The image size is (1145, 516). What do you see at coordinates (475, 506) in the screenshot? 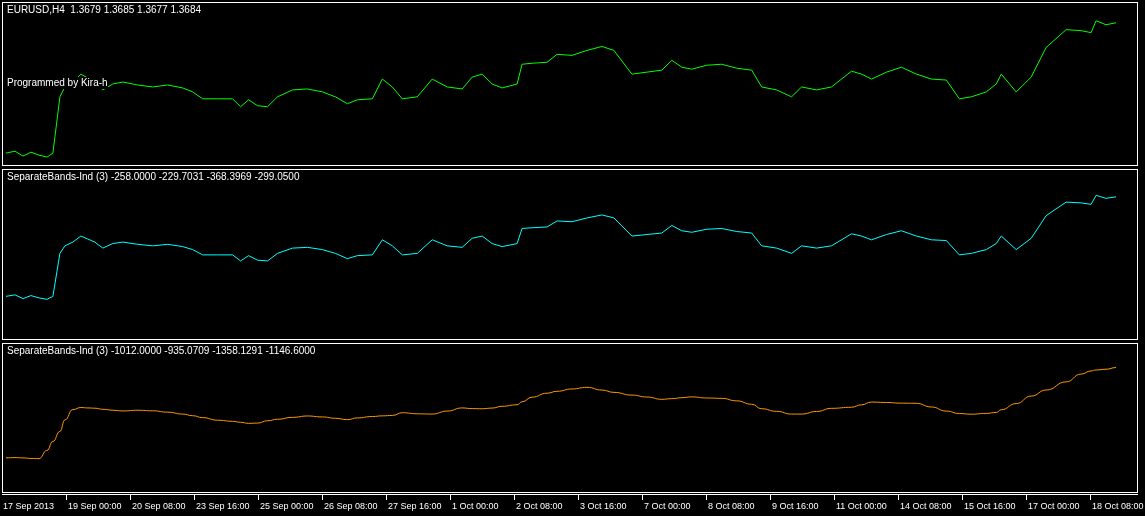
I see `time-label: 1 Oct 00:00` at bounding box center [475, 506].